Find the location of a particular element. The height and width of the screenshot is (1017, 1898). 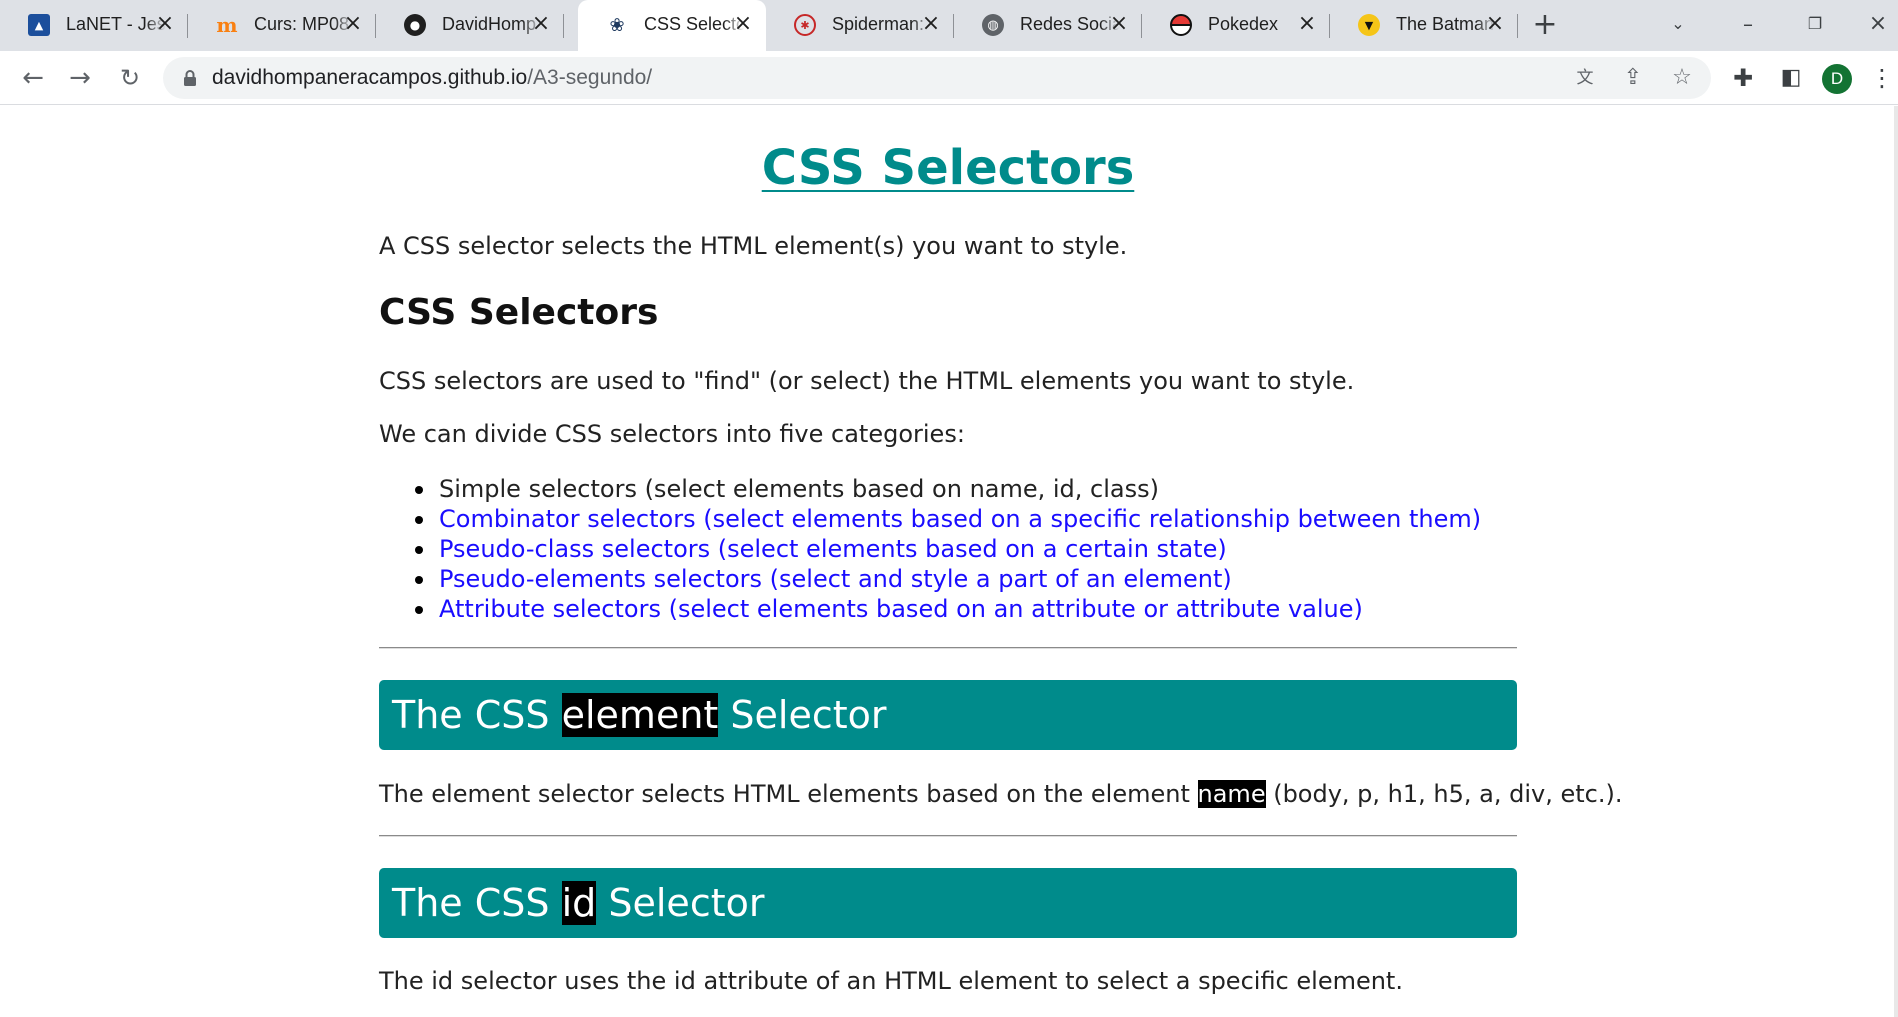

batman-favicon-icon: ▼ is located at coordinates (1369, 25).